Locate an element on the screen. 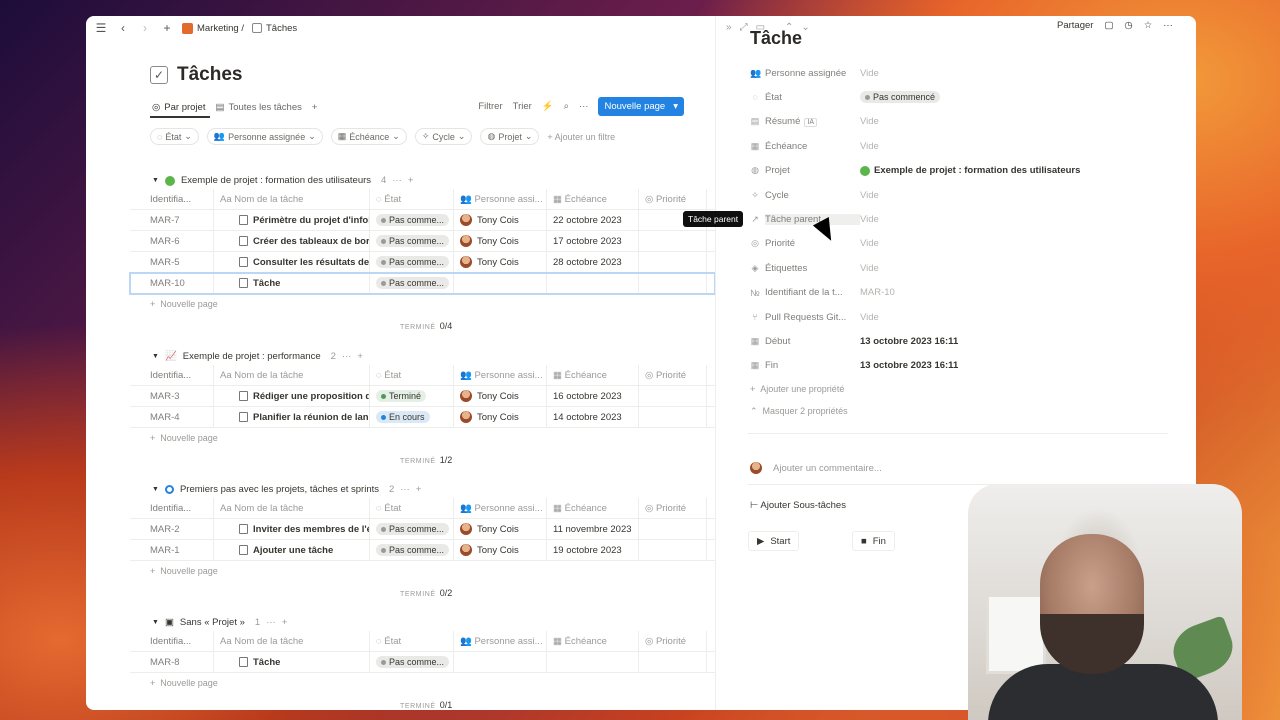 The image size is (1280, 720). status-badge: Terminé is located at coordinates (401, 396).